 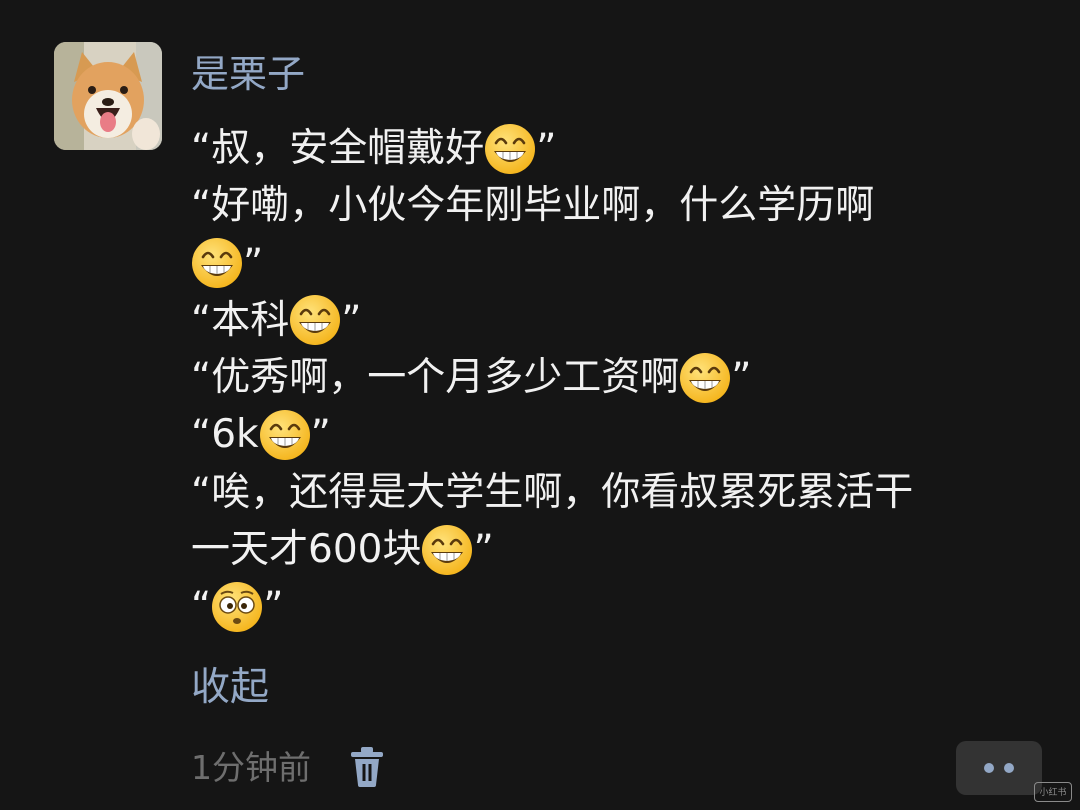 What do you see at coordinates (306, 549) in the screenshot?
I see `comment-text: 一天才600块` at bounding box center [306, 549].